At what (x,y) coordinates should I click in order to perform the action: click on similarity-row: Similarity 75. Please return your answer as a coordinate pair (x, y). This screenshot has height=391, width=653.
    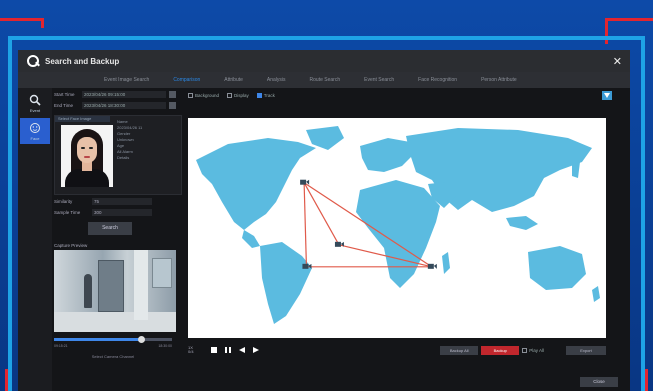
    Looking at the image, I should click on (118, 201).